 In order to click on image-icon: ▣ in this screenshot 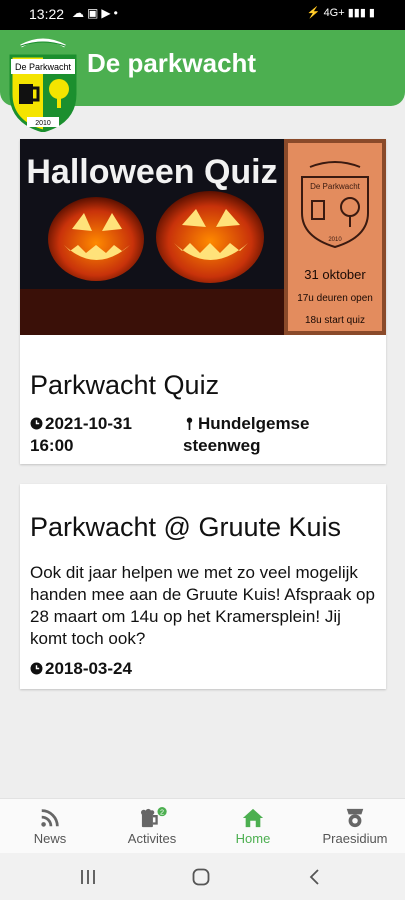, I will do `click(94, 13)`.